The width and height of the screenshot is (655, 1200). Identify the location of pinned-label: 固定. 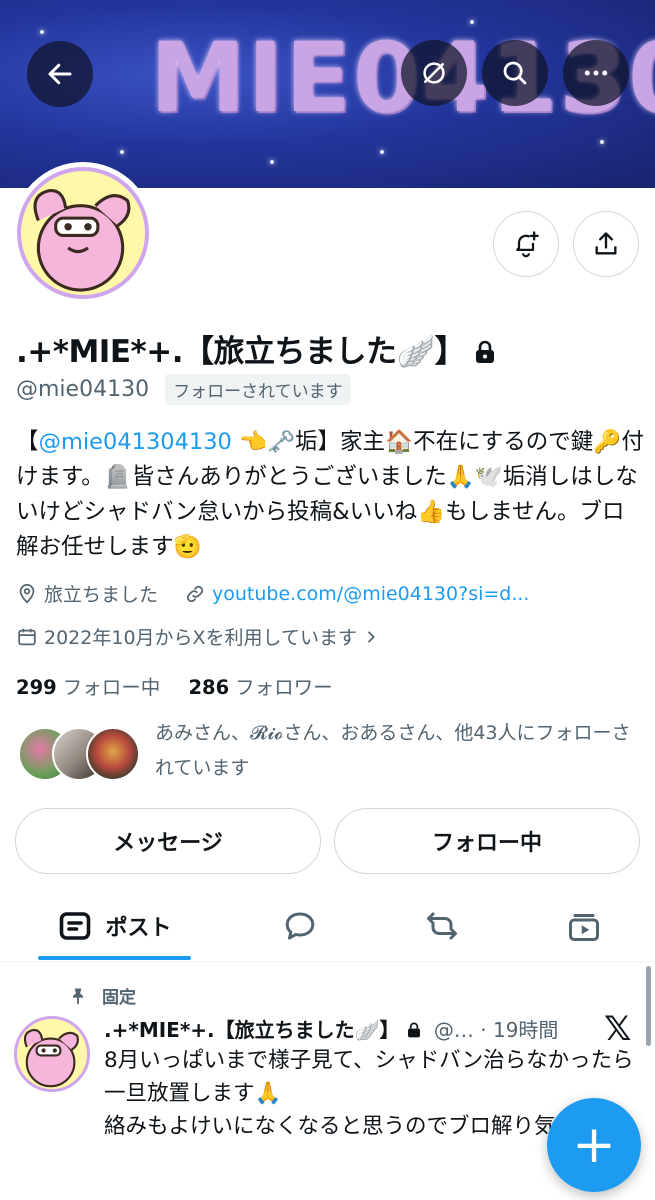
(102, 995).